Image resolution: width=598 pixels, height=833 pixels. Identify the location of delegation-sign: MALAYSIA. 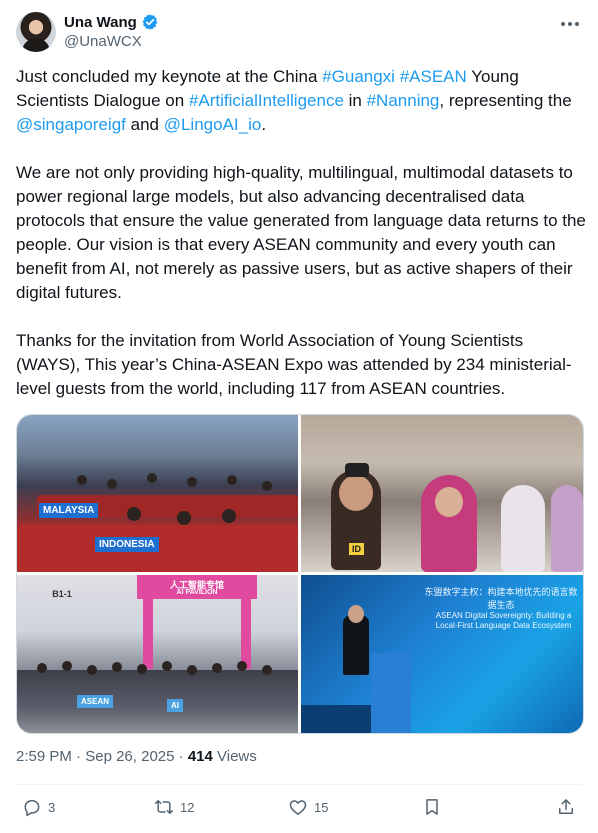
(69, 510).